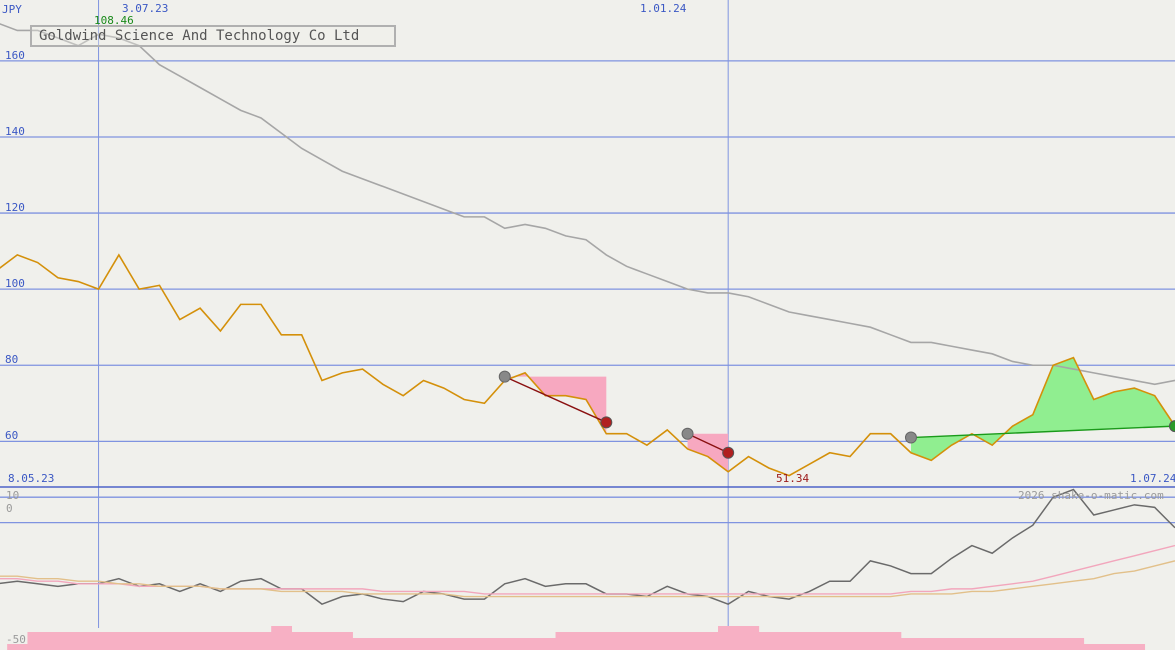 This screenshot has width=1175, height=650. Describe the element at coordinates (587, 579) in the screenshot. I see `oscillator-line` at that location.